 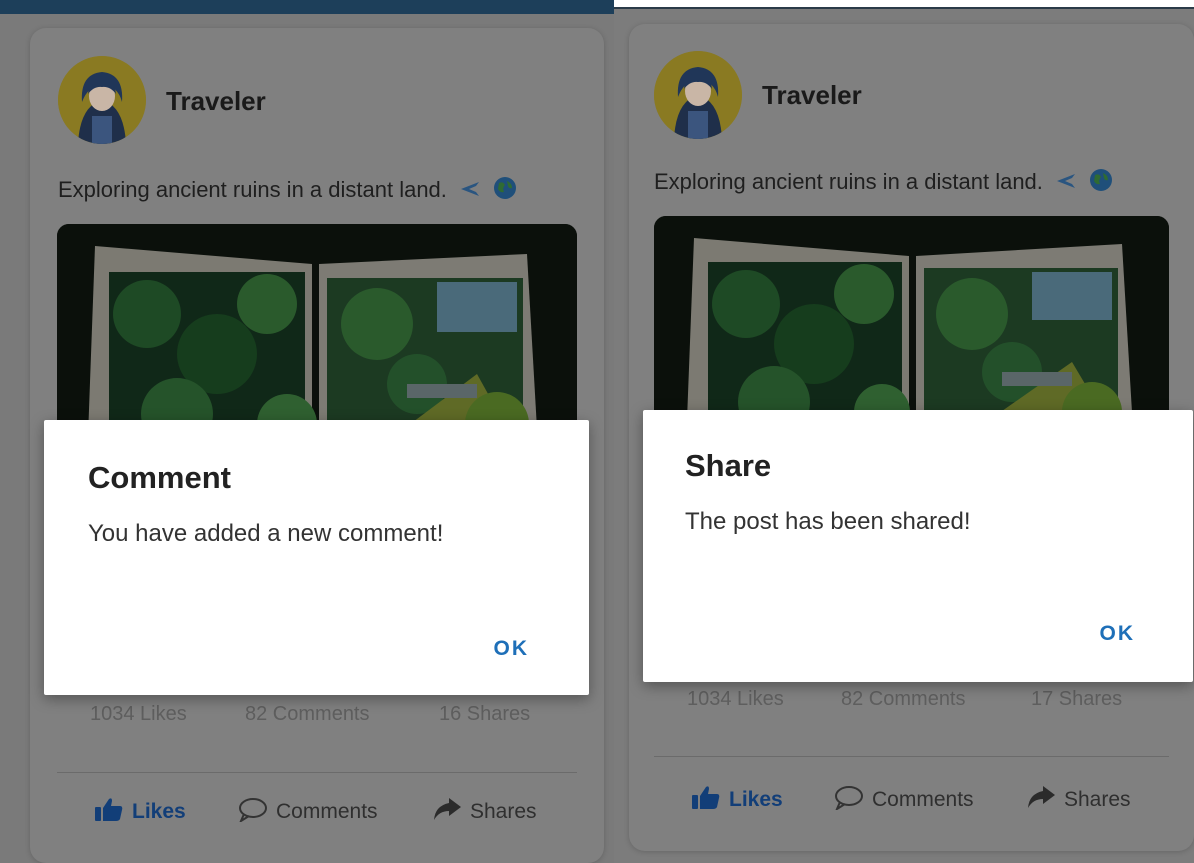 I want to click on dialog-title: Share, so click(x=728, y=465).